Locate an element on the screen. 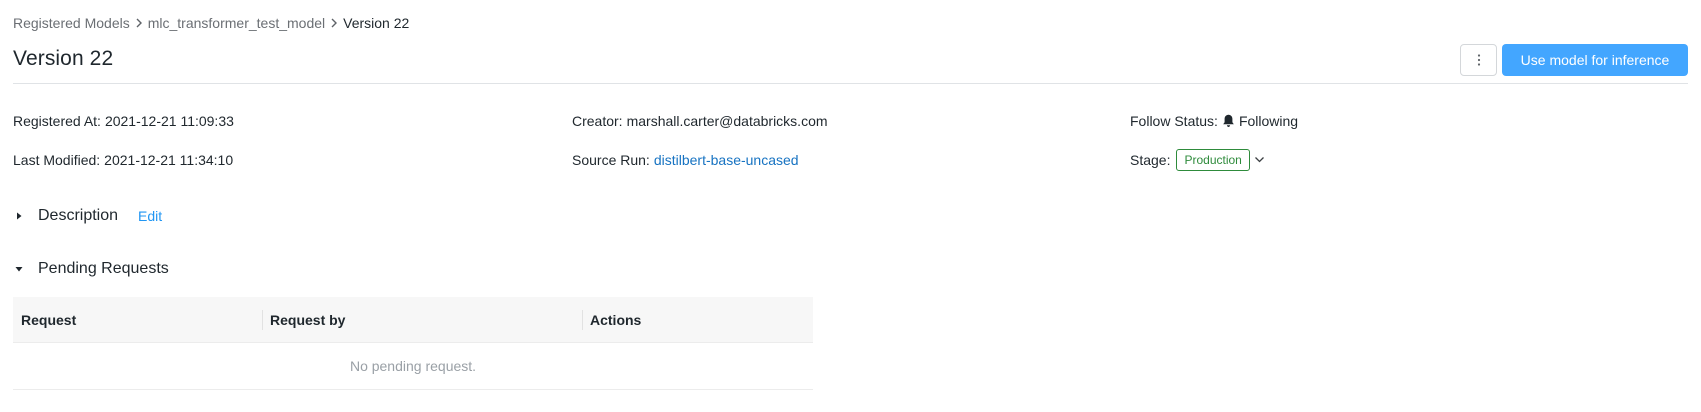 The height and width of the screenshot is (412, 1701). stage-badge: Production is located at coordinates (1213, 160).